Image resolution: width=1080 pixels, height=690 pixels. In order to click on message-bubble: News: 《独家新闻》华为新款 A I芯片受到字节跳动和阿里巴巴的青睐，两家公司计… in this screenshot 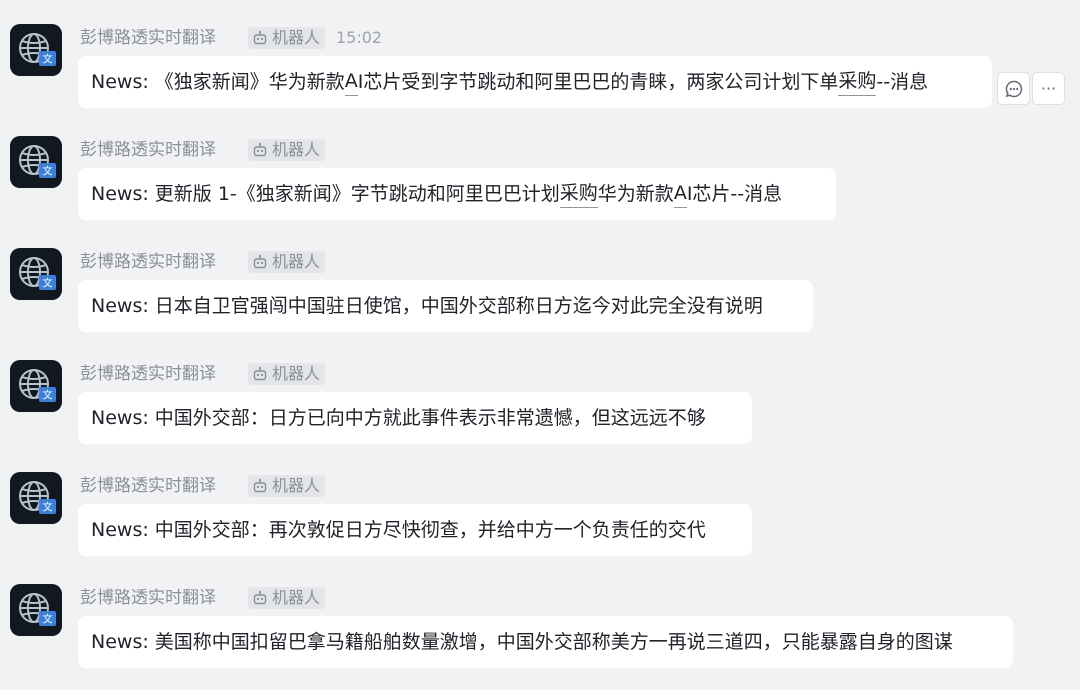, I will do `click(535, 82)`.